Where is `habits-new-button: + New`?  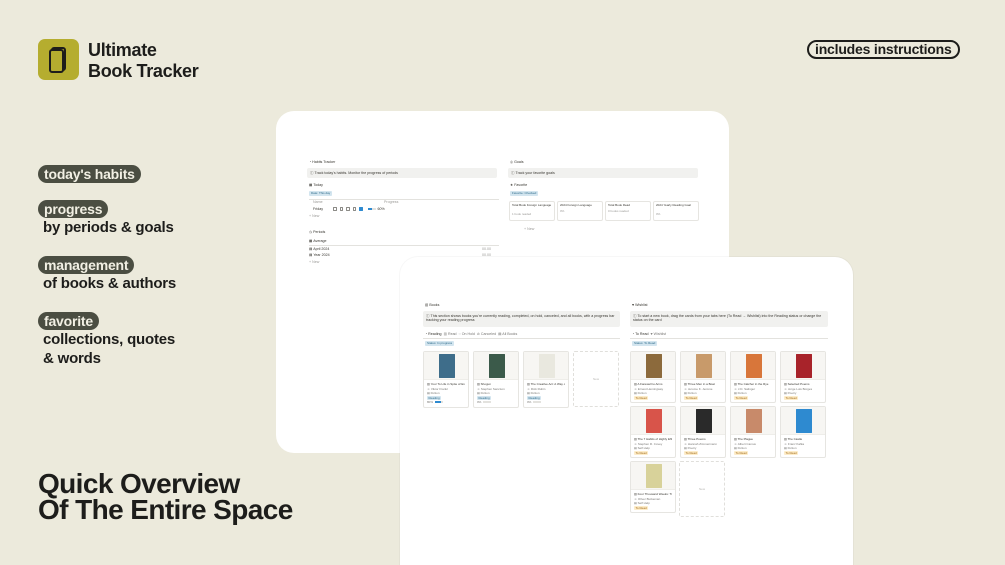
habits-new-button: + New is located at coordinates (314, 216).